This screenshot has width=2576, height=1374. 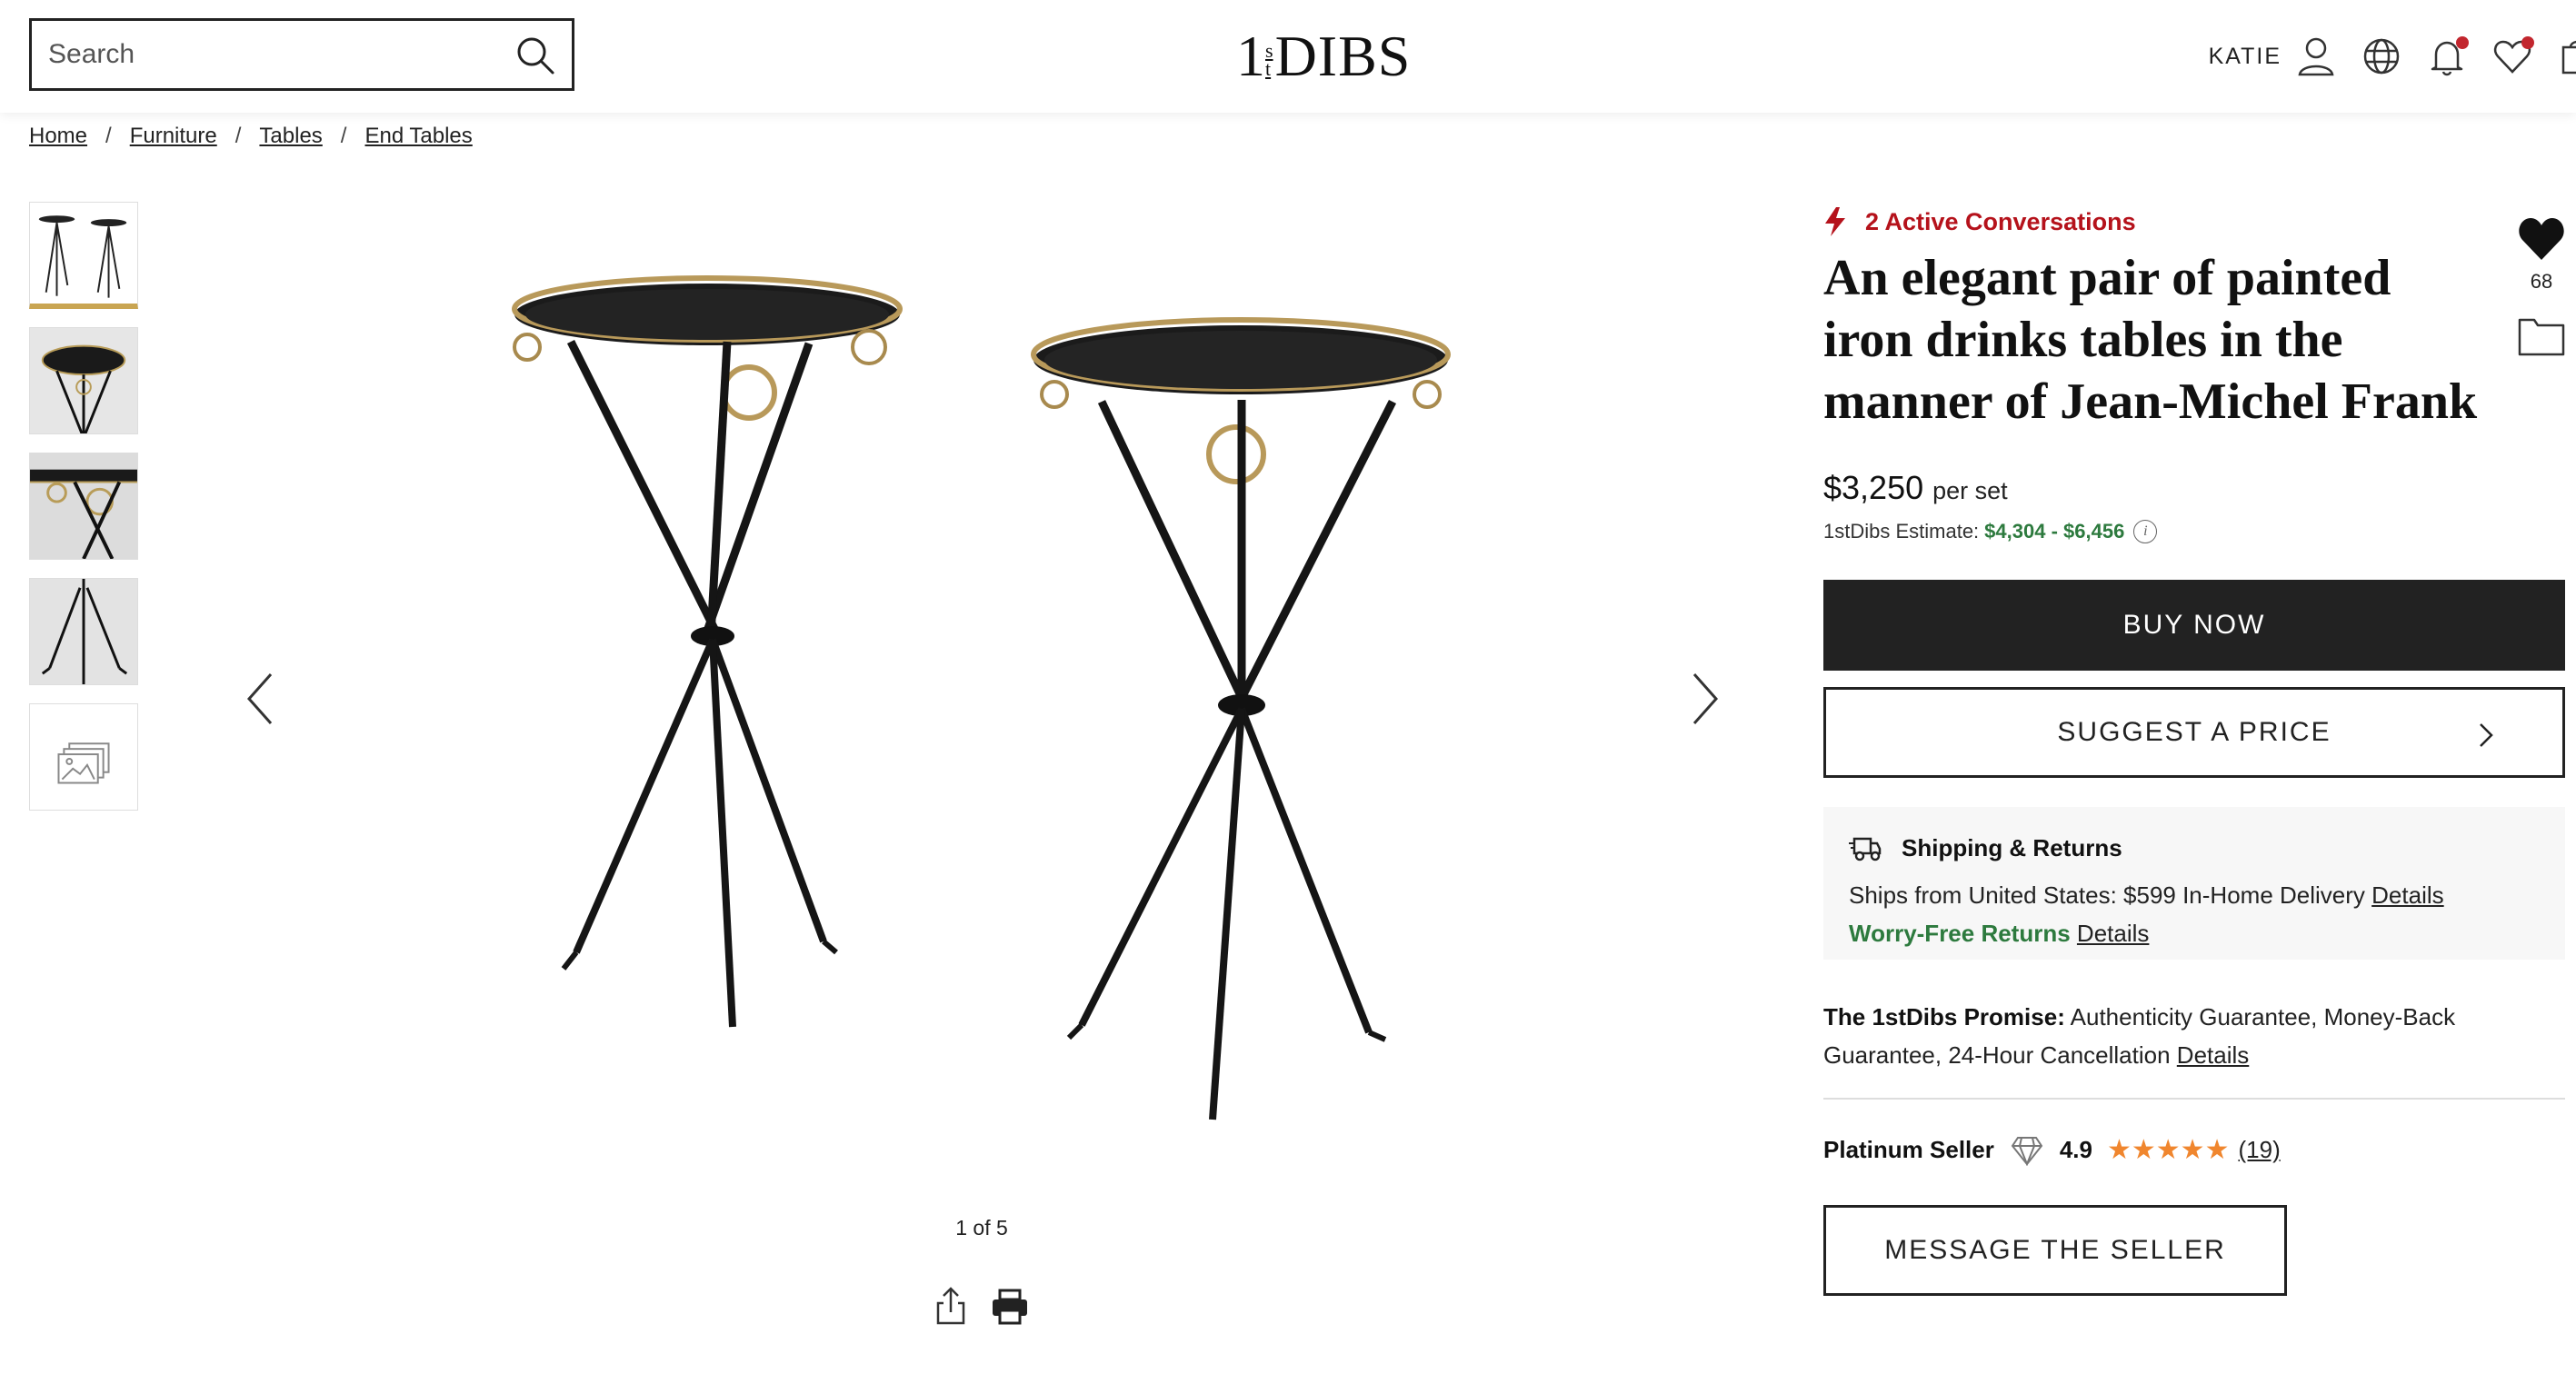 I want to click on user-icon, so click(x=2316, y=56).